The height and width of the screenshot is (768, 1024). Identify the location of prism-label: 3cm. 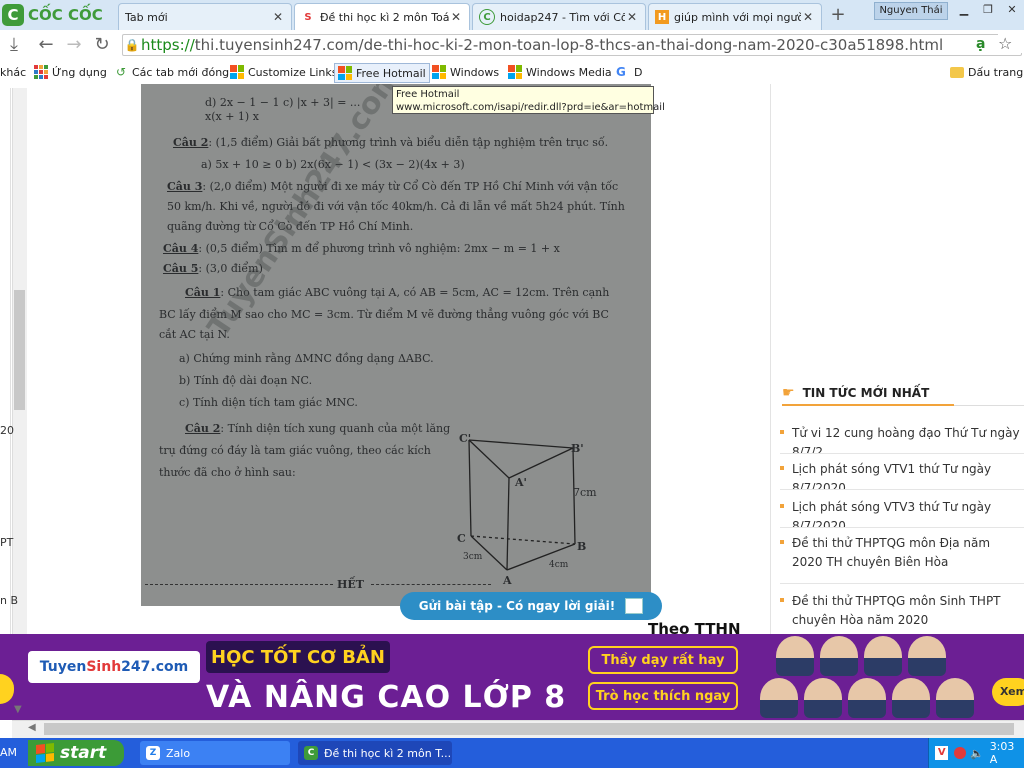
(473, 557).